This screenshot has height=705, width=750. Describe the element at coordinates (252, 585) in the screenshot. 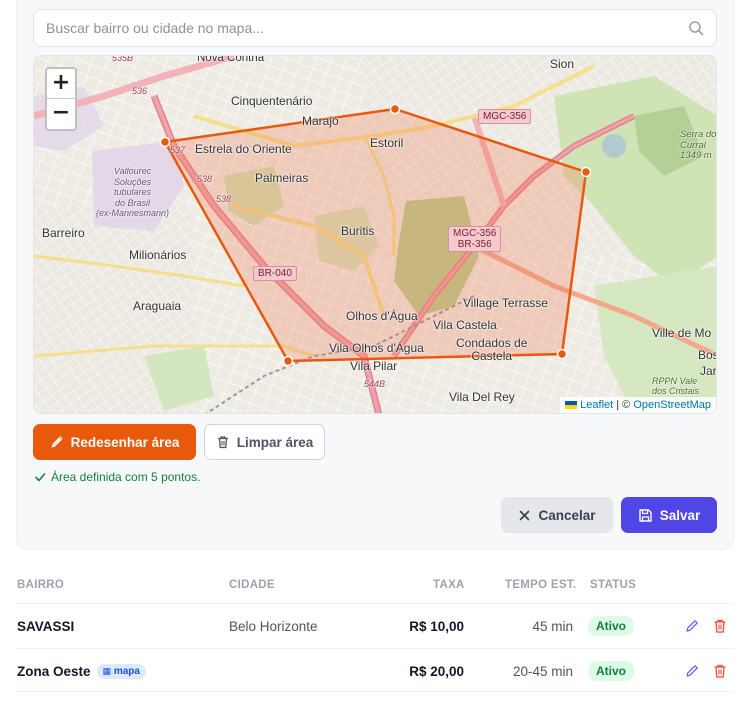

I see `header-cidade: CIDADE` at that location.